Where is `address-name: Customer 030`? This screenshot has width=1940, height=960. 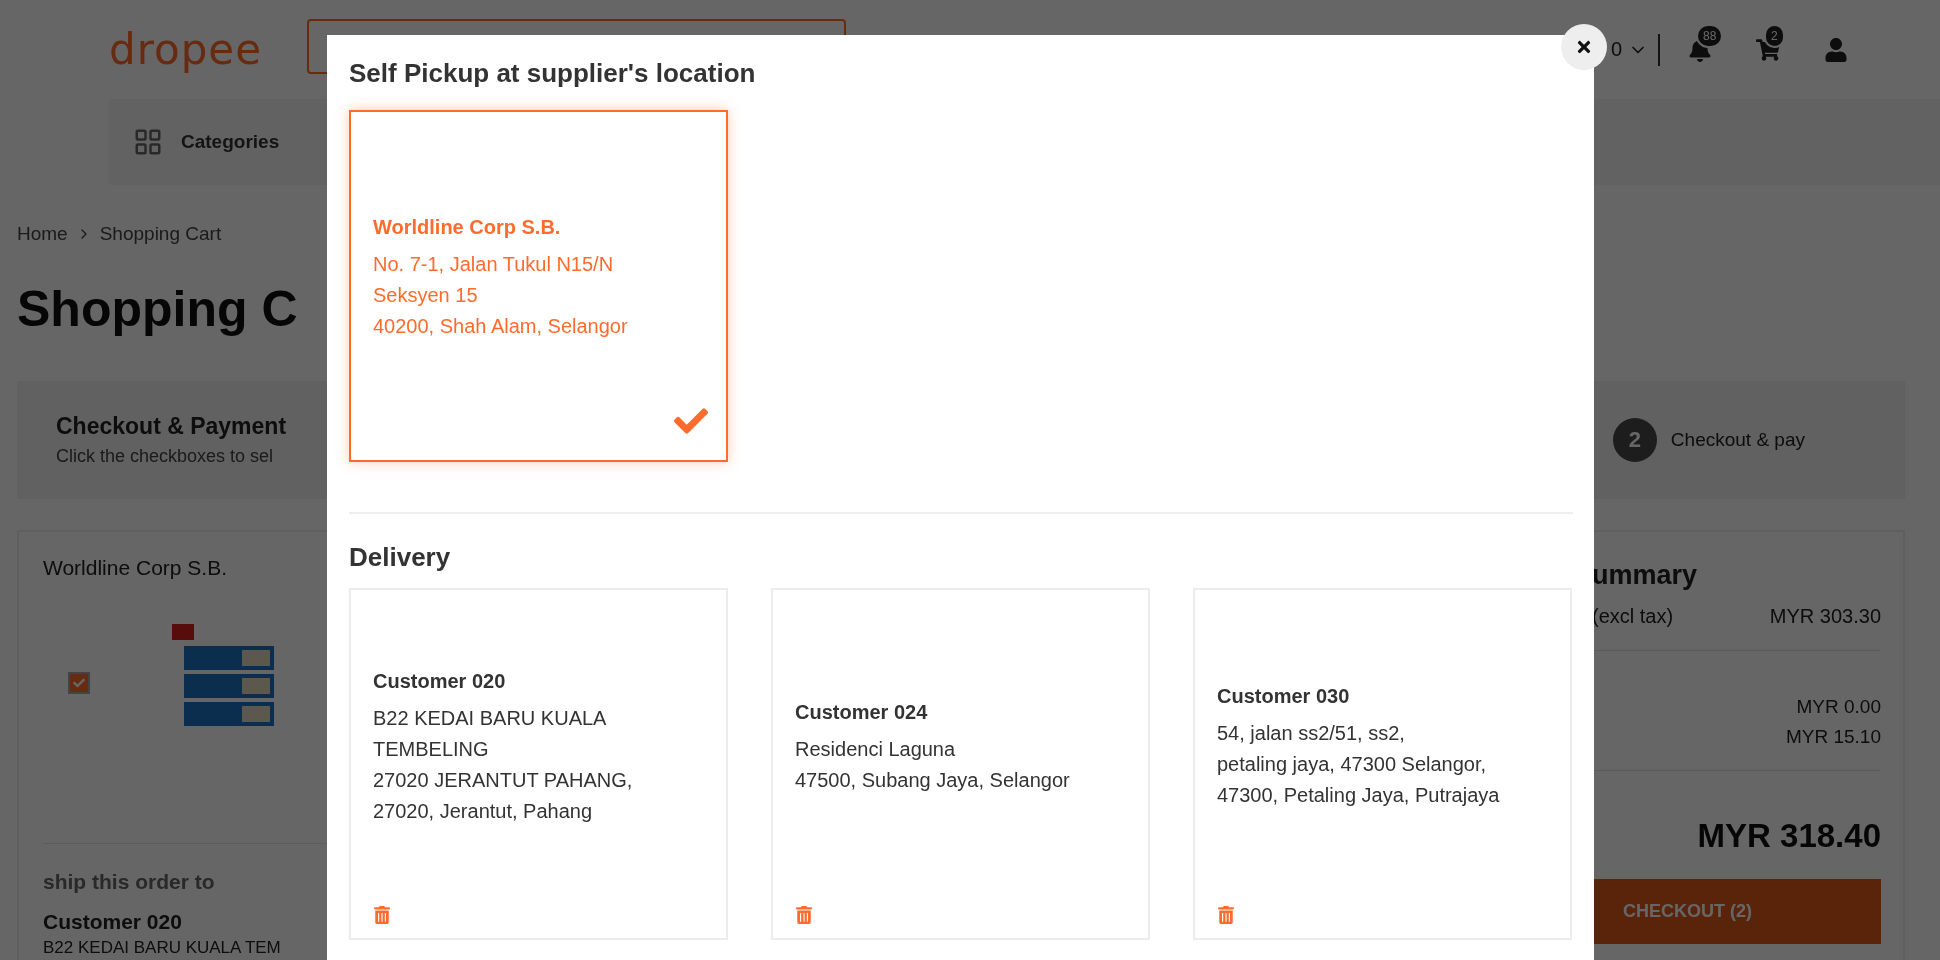 address-name: Customer 030 is located at coordinates (1284, 696).